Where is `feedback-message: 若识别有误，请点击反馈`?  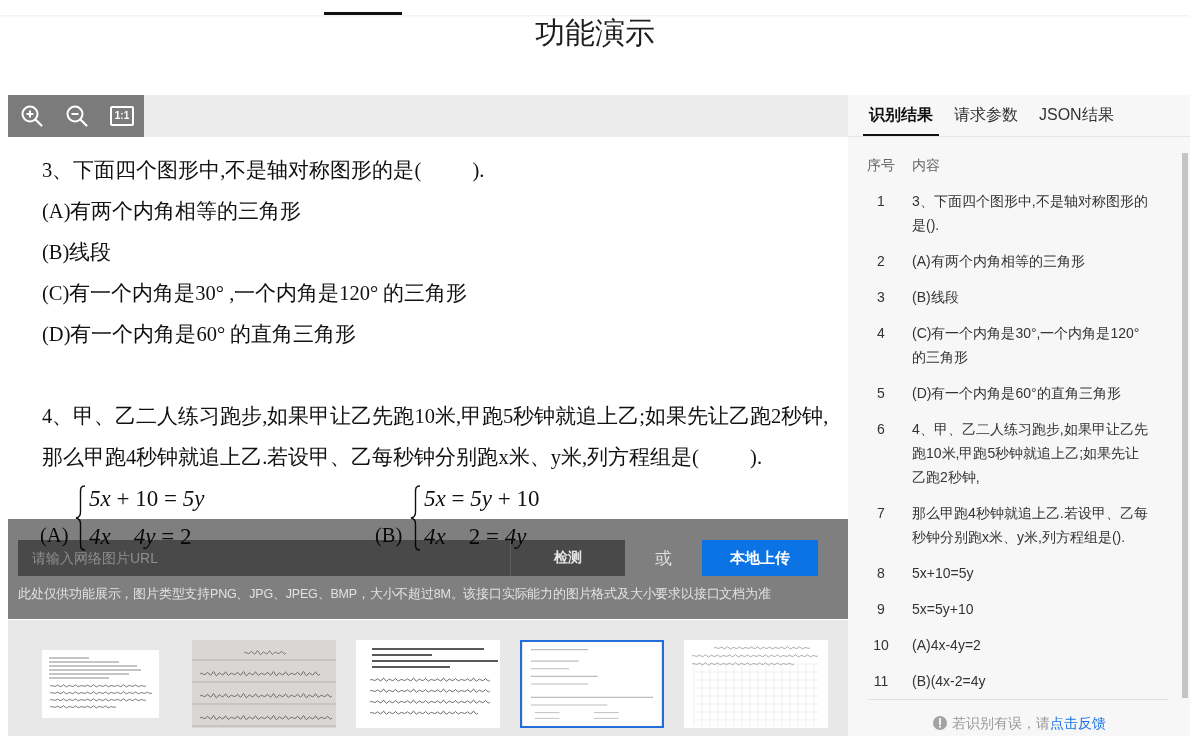
feedback-message: 若识别有误，请点击反馈 is located at coordinates (1028, 723).